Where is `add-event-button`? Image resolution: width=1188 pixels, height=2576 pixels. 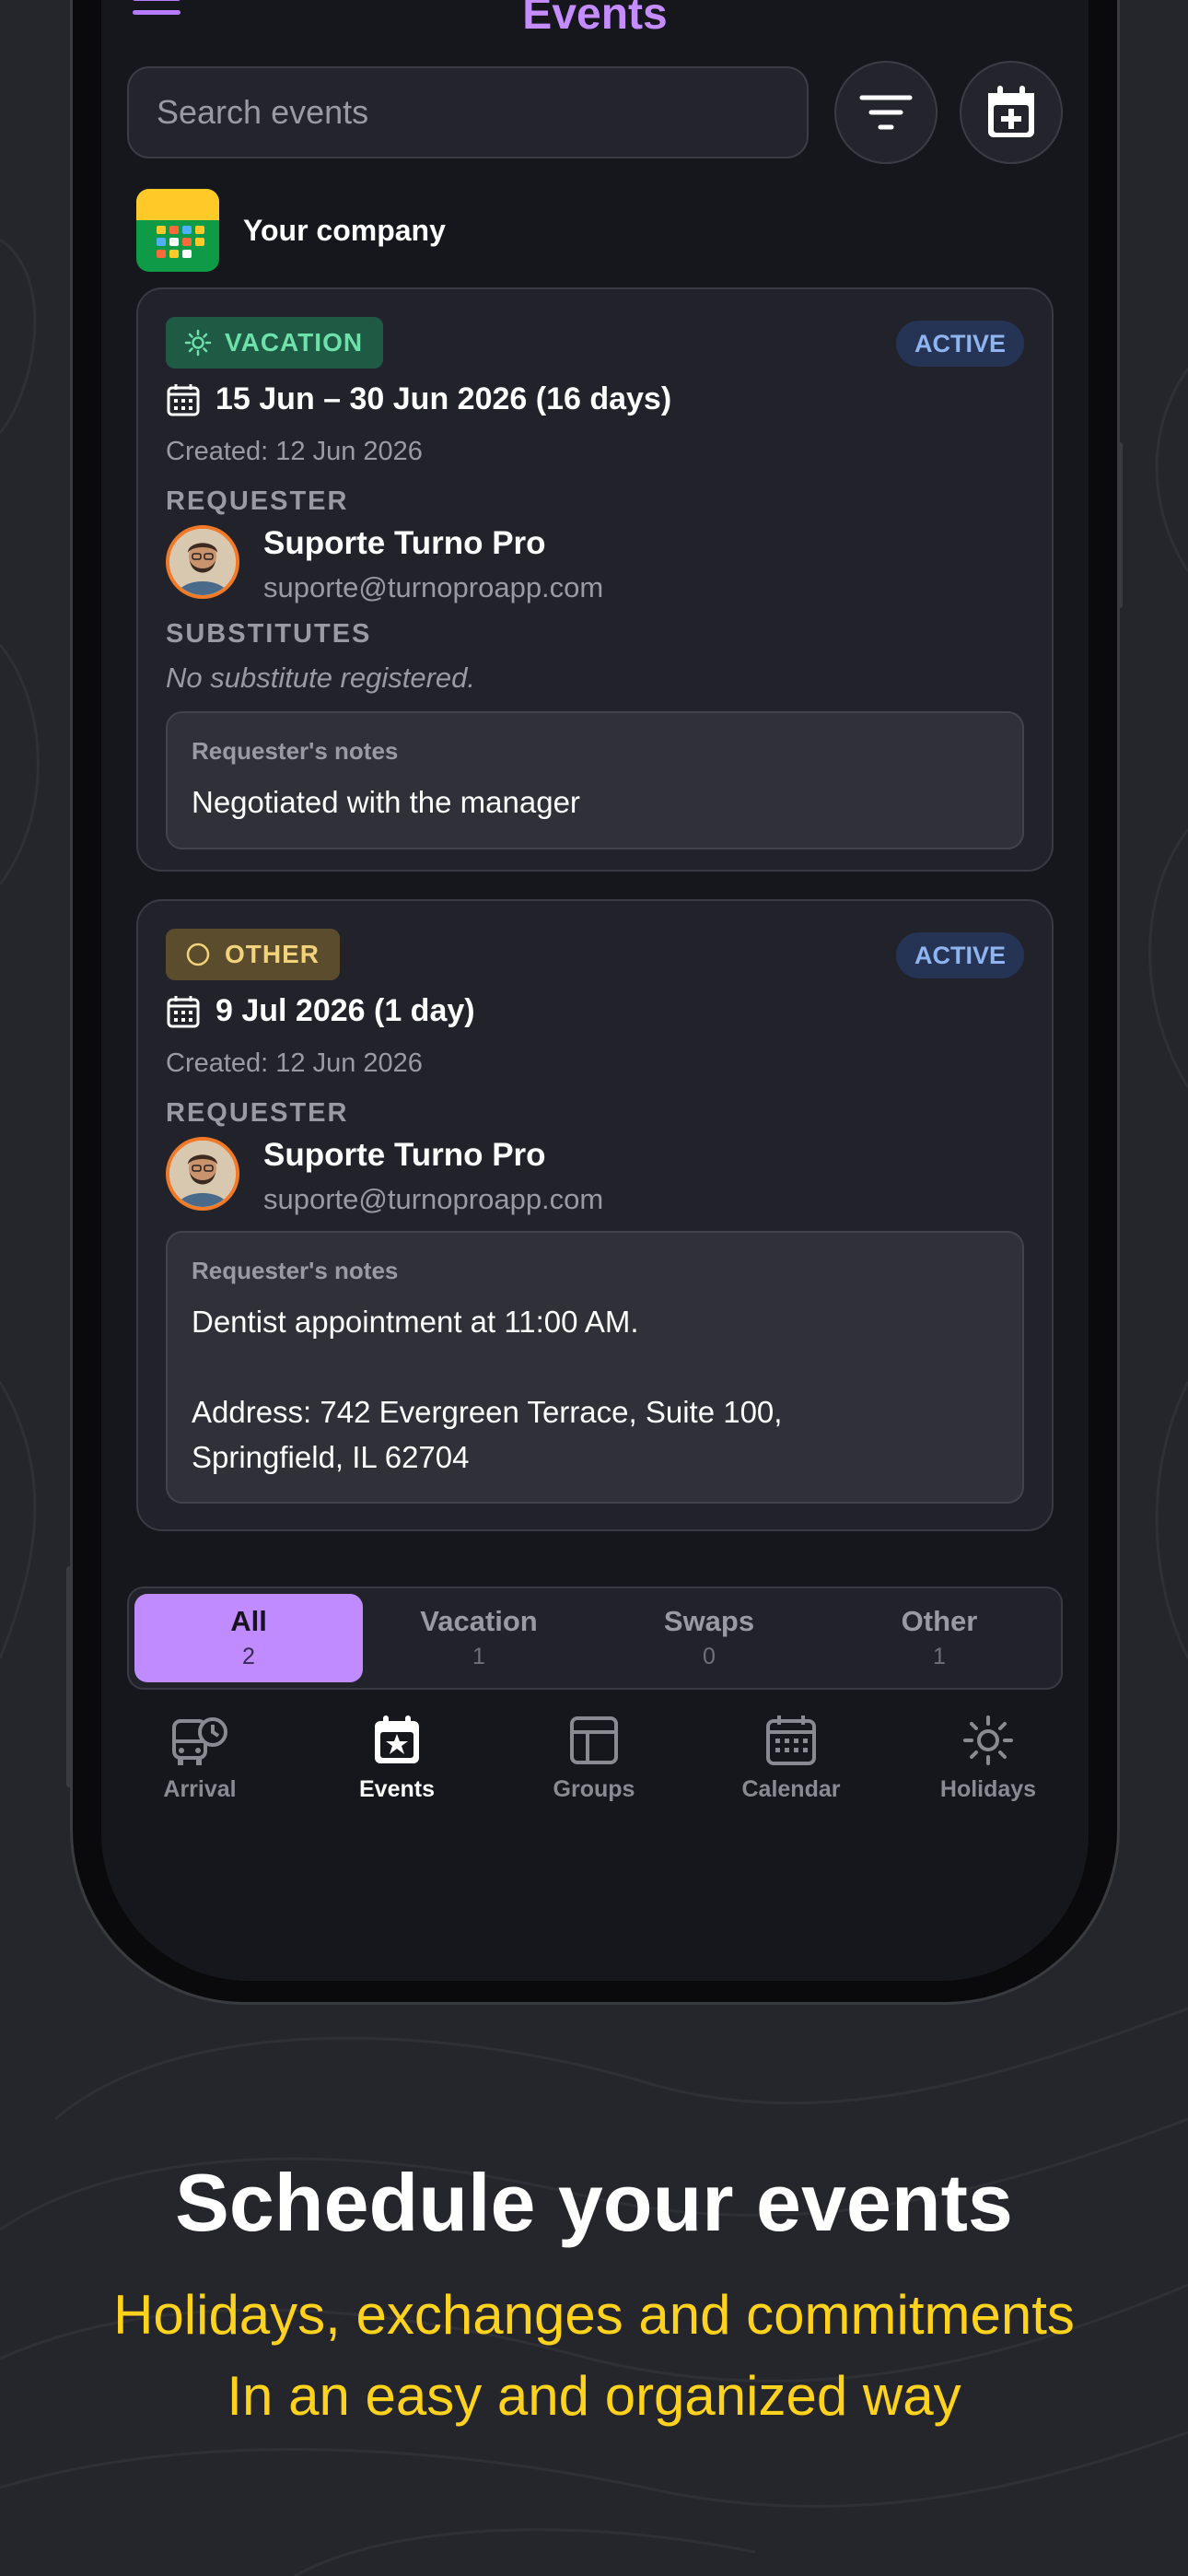
add-event-button is located at coordinates (1011, 112).